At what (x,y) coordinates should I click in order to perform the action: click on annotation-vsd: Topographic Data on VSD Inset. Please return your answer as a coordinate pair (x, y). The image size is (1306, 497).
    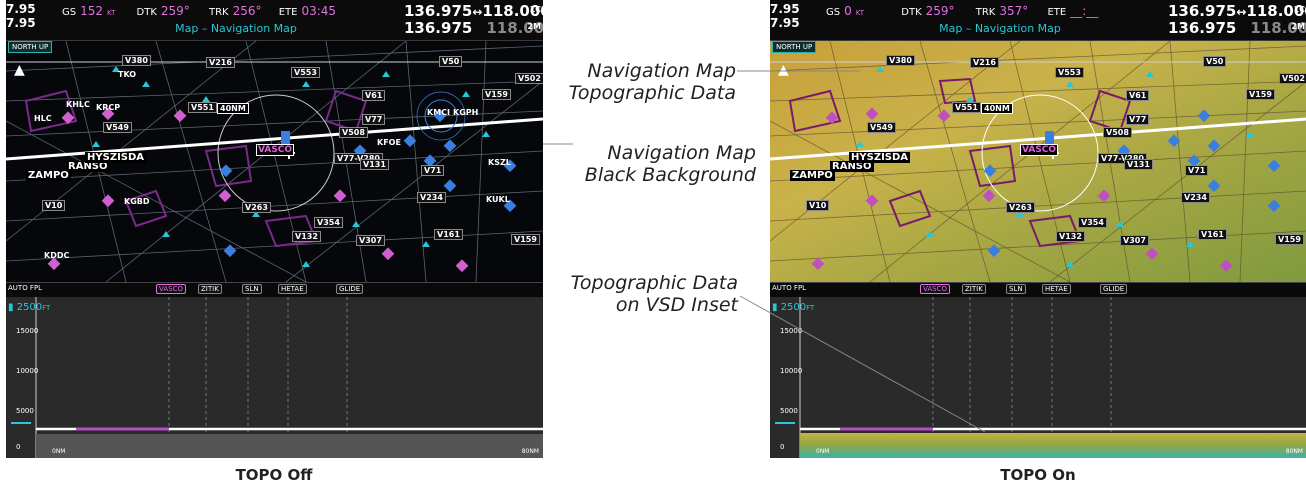
    Looking at the image, I should click on (642, 294).